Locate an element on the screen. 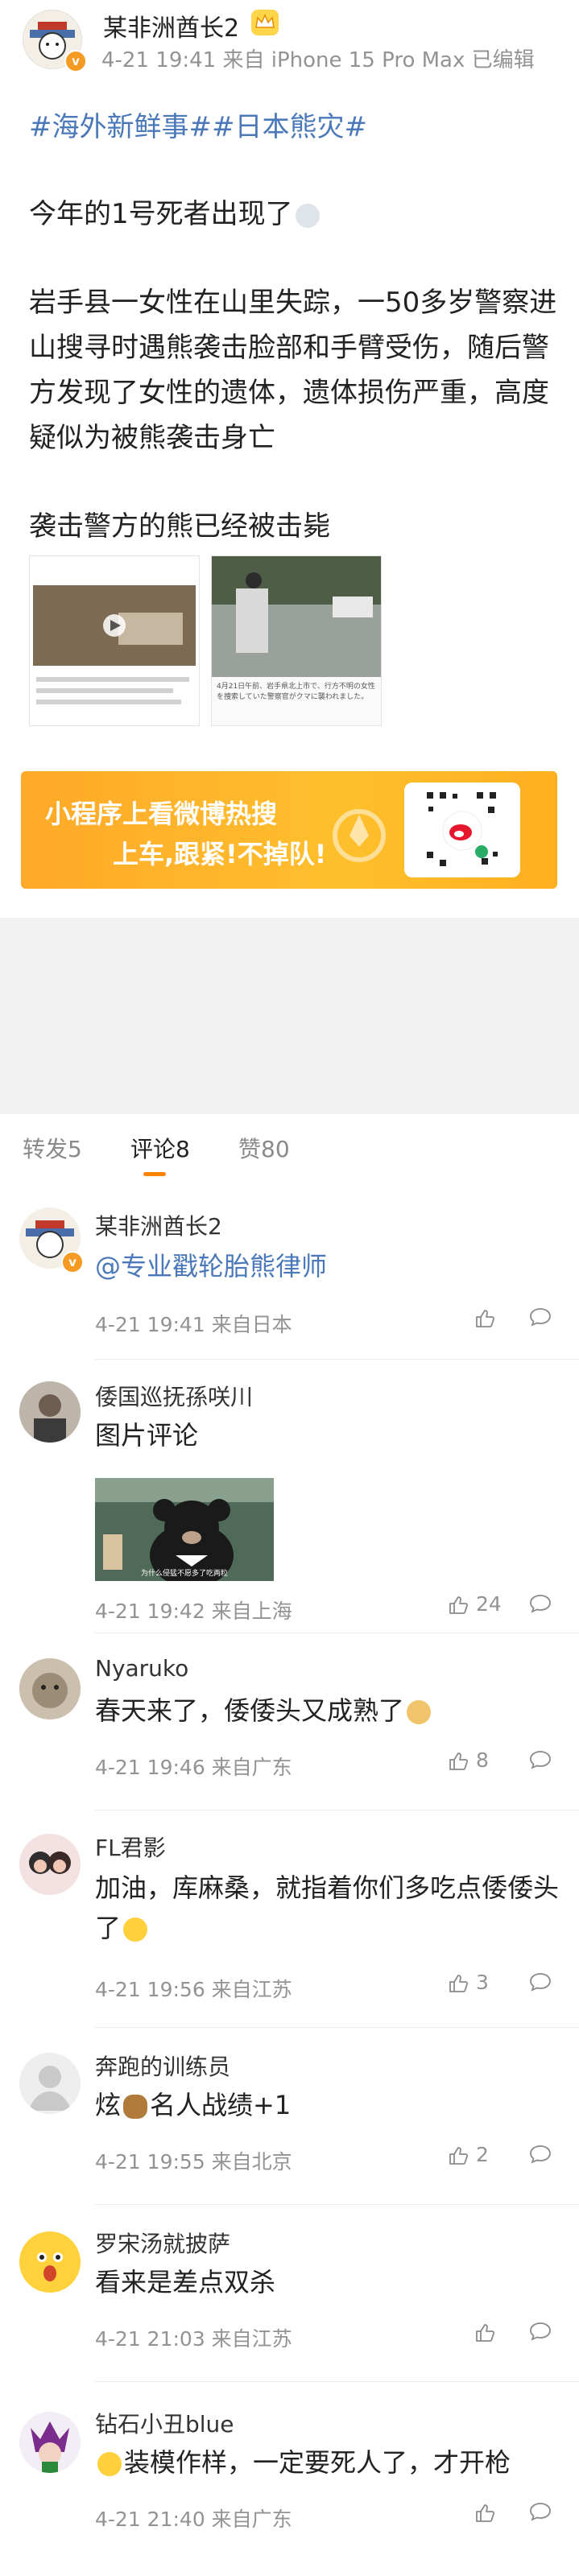  comment-meta: 4-21 21:03 来自江苏 is located at coordinates (193, 2339).